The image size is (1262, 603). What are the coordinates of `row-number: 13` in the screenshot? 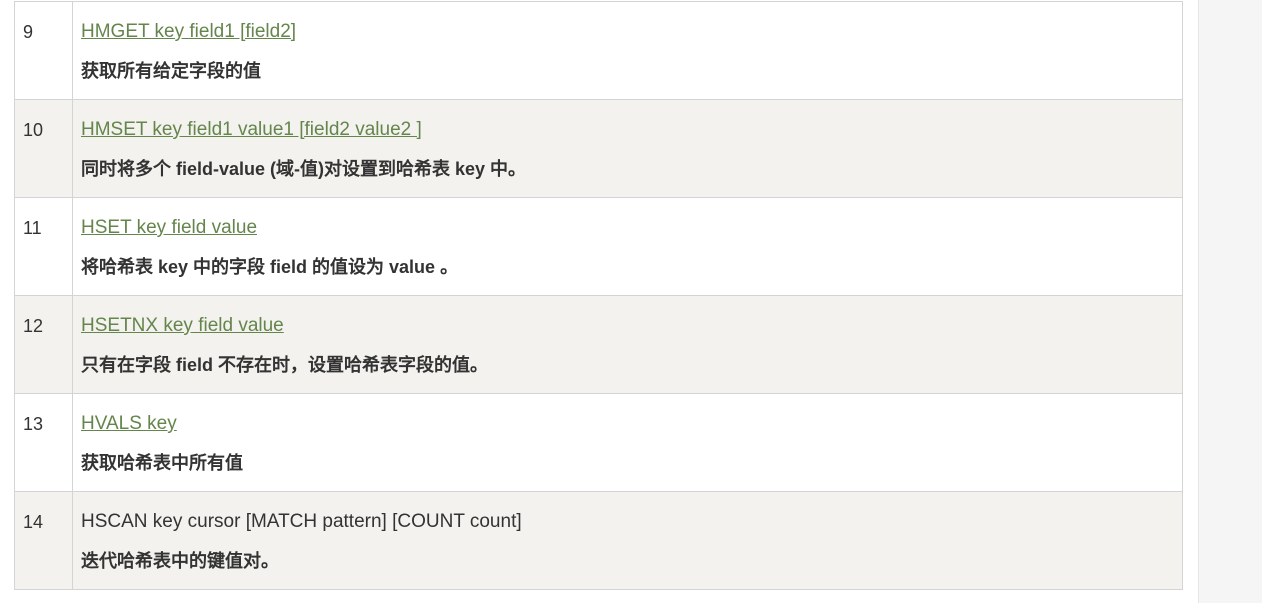 It's located at (43, 442).